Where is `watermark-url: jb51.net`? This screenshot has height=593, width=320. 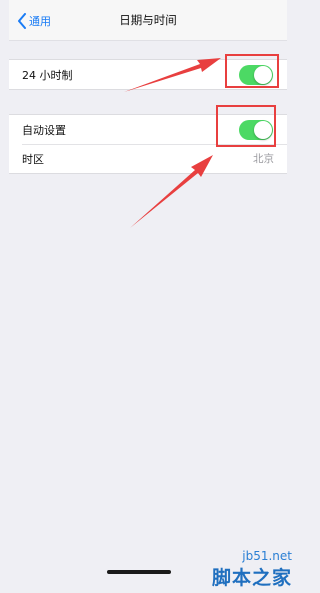
watermark-url: jb51.net is located at coordinates (267, 556).